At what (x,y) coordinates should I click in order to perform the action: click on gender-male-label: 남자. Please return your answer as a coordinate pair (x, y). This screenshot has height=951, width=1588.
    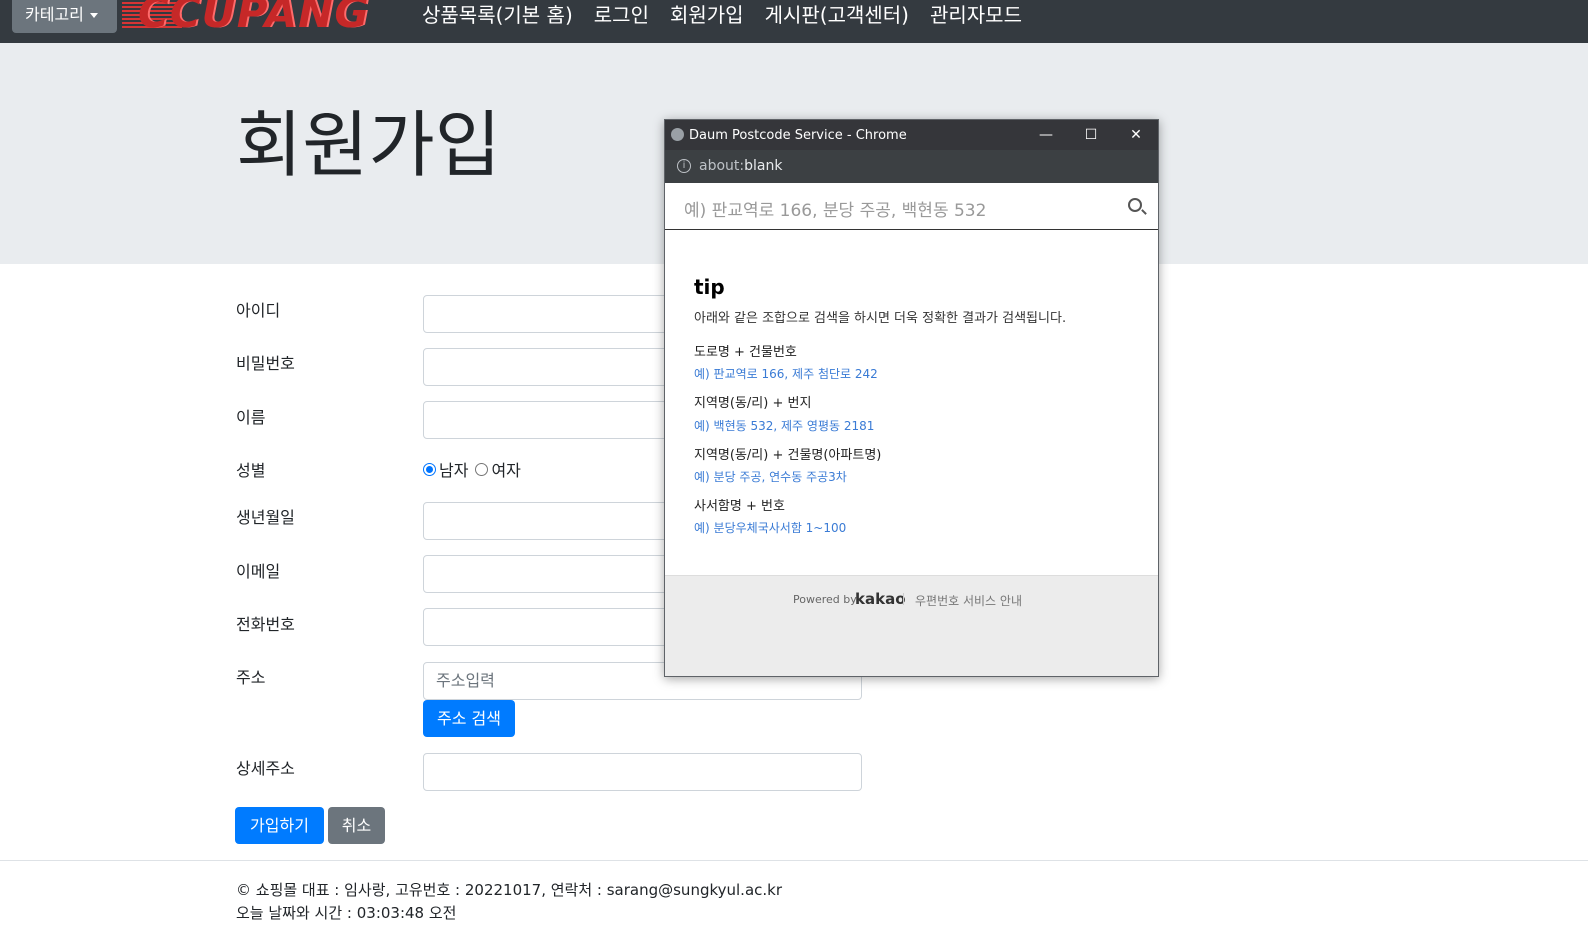
    Looking at the image, I should click on (454, 470).